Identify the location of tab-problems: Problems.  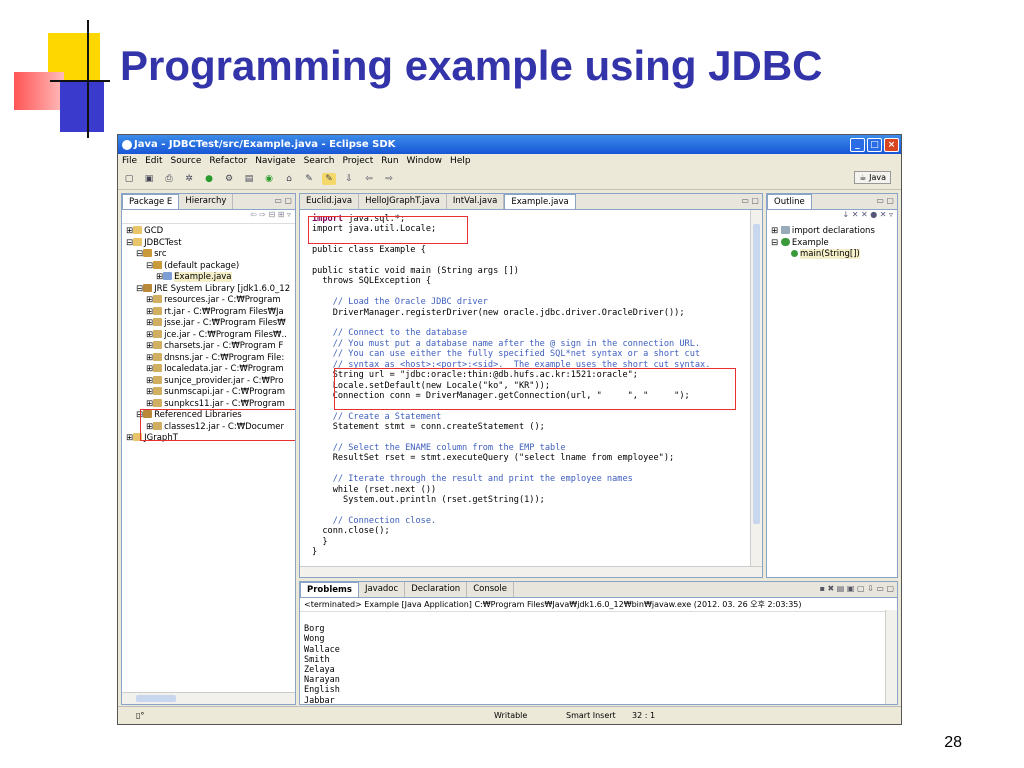
(329, 589).